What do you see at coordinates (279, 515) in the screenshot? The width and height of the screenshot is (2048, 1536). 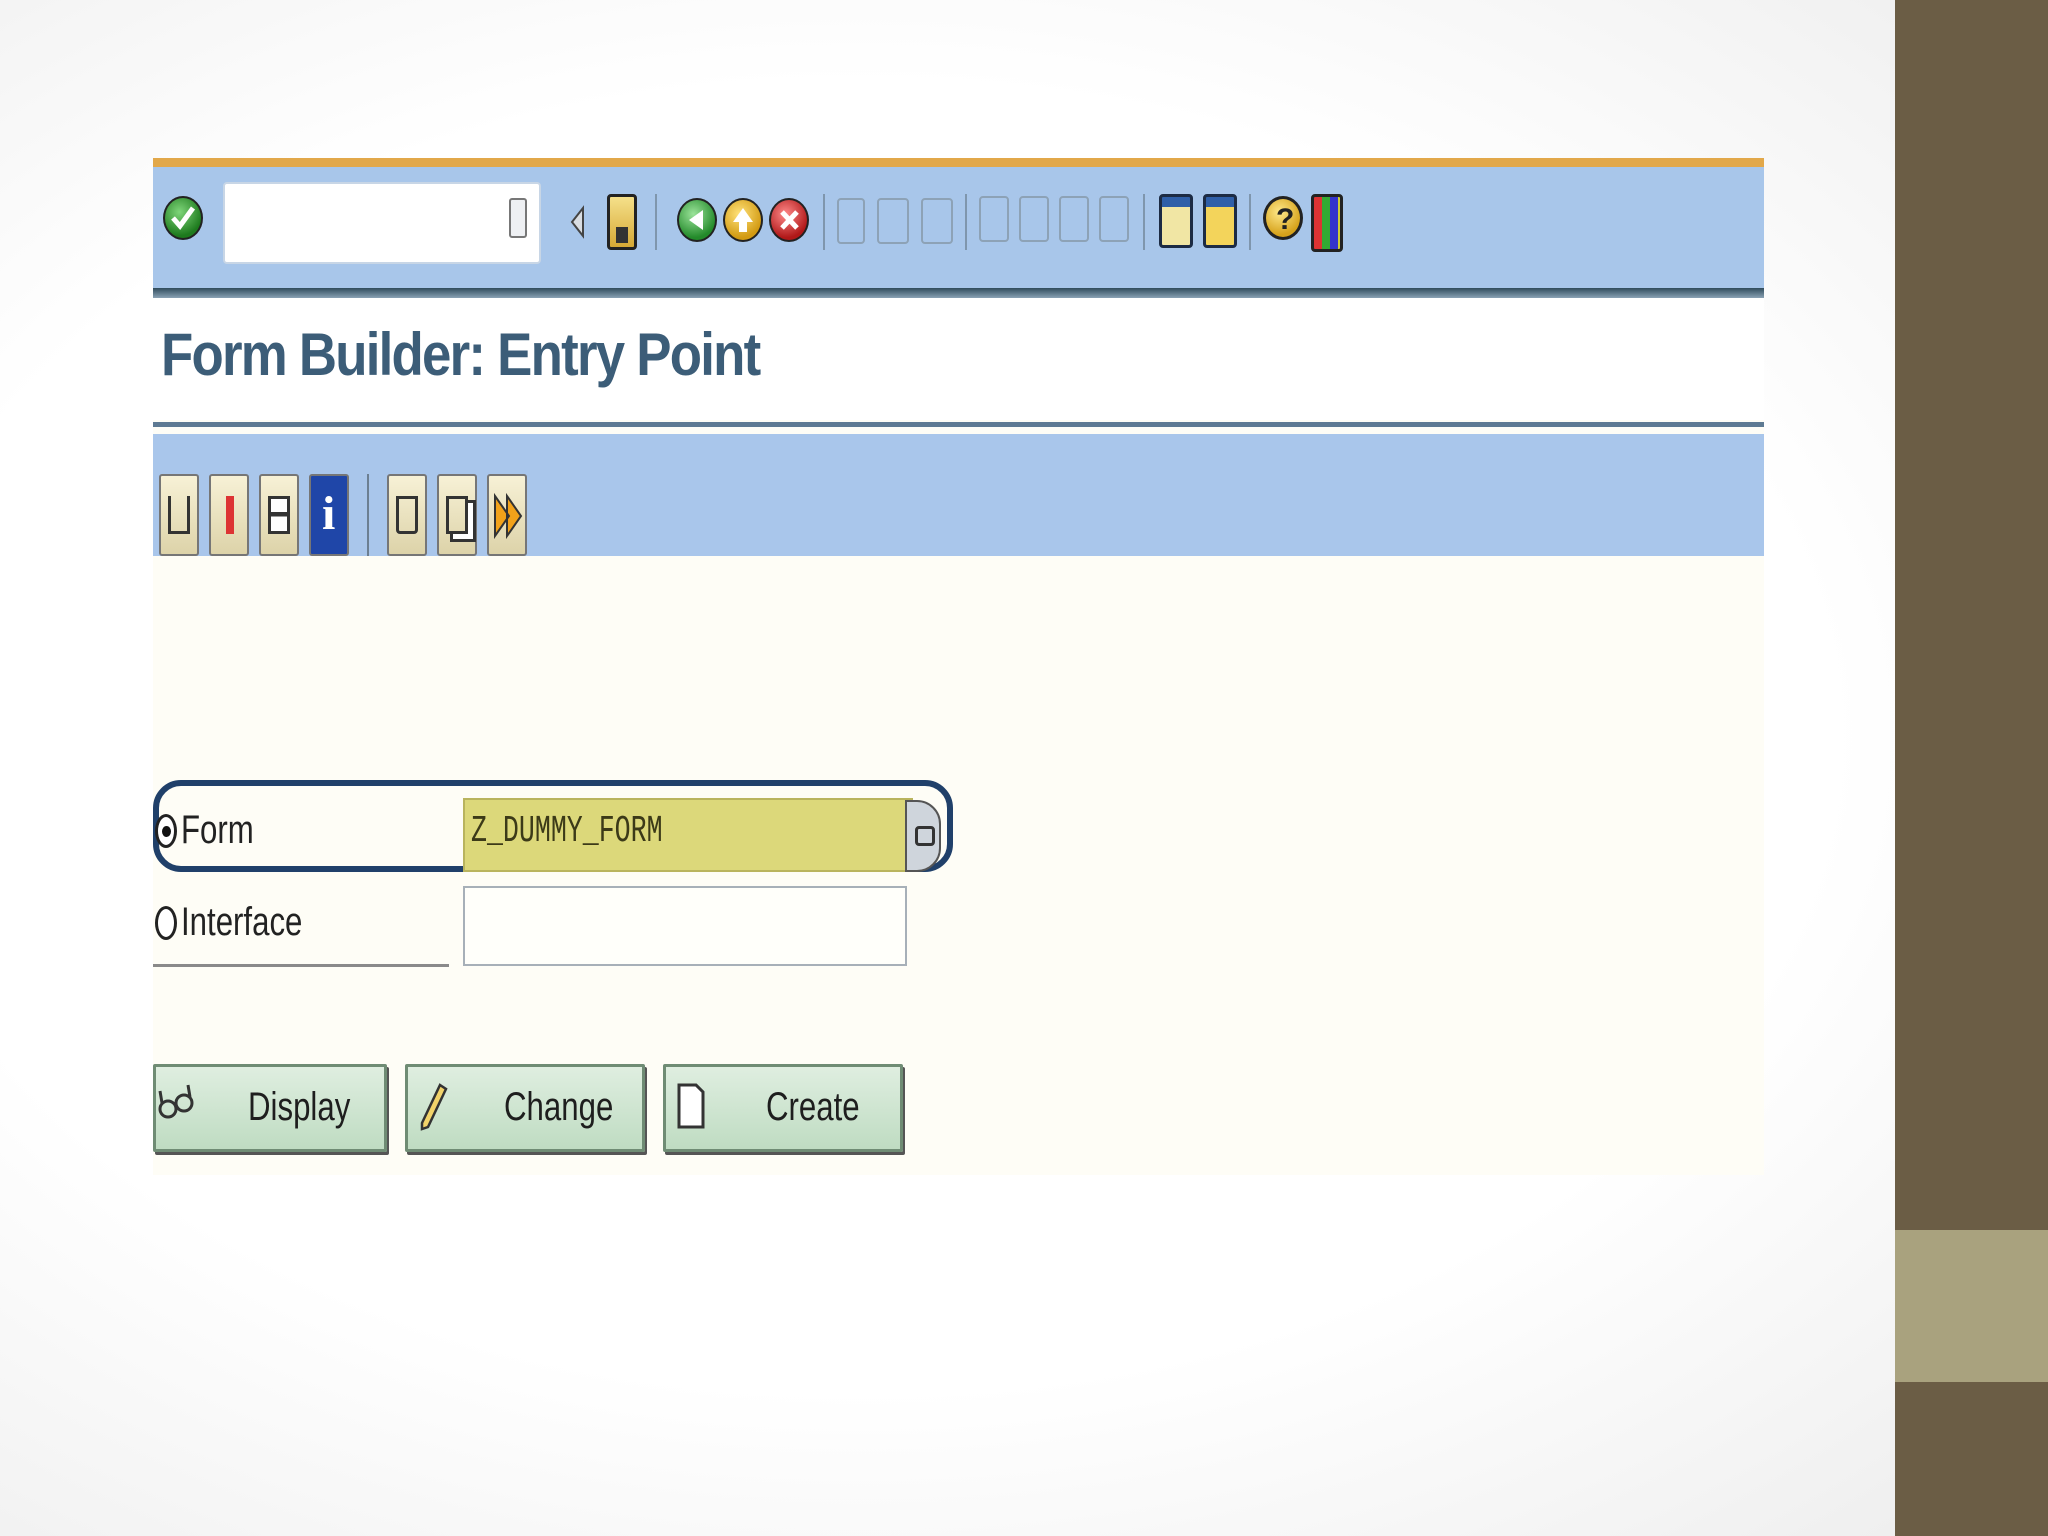 I see `test-icon` at bounding box center [279, 515].